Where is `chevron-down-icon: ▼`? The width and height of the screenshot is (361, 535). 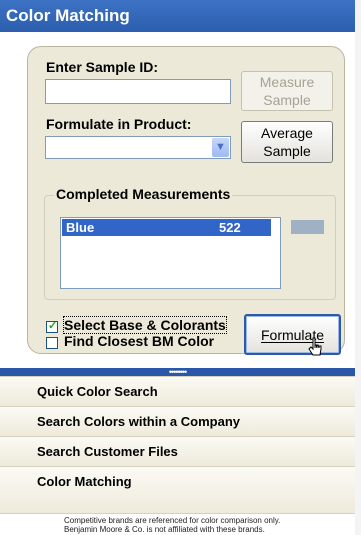 chevron-down-icon: ▼ is located at coordinates (220, 147).